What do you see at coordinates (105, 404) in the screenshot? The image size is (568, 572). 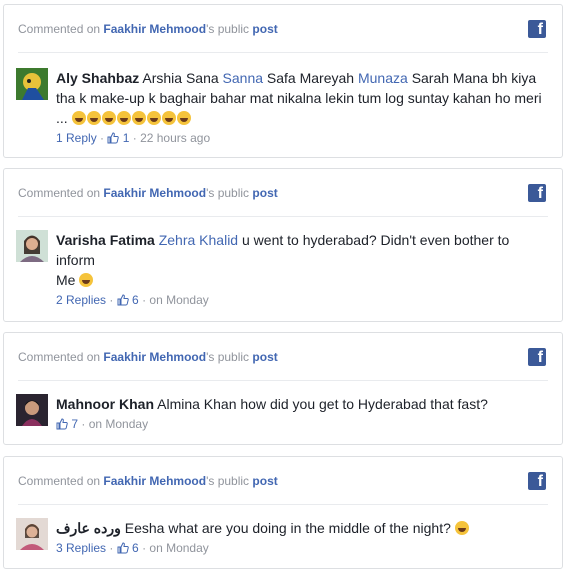 I see `author-name: Mahnoor Khan` at bounding box center [105, 404].